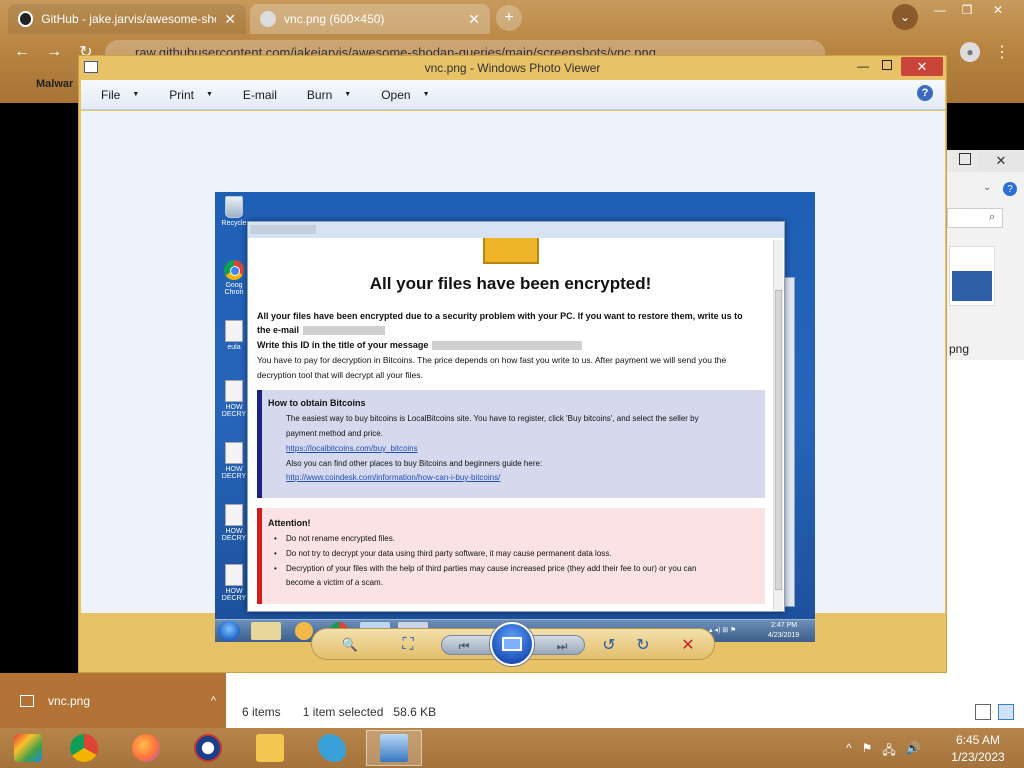  Describe the element at coordinates (344, 331) in the screenshot. I see `redacted-email` at that location.